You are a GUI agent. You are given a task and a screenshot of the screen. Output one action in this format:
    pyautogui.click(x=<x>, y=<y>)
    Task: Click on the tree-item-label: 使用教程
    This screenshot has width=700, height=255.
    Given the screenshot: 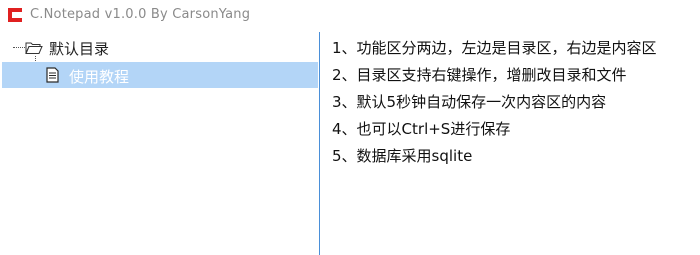 What is the action you would take?
    pyautogui.click(x=99, y=77)
    